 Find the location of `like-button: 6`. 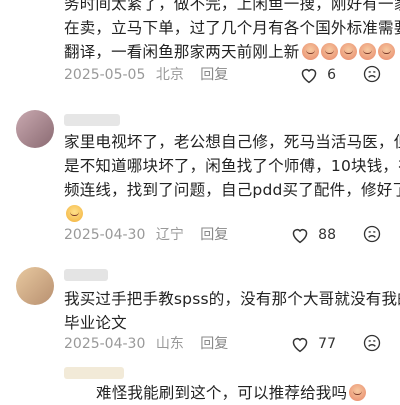

like-button: 6 is located at coordinates (317, 75).